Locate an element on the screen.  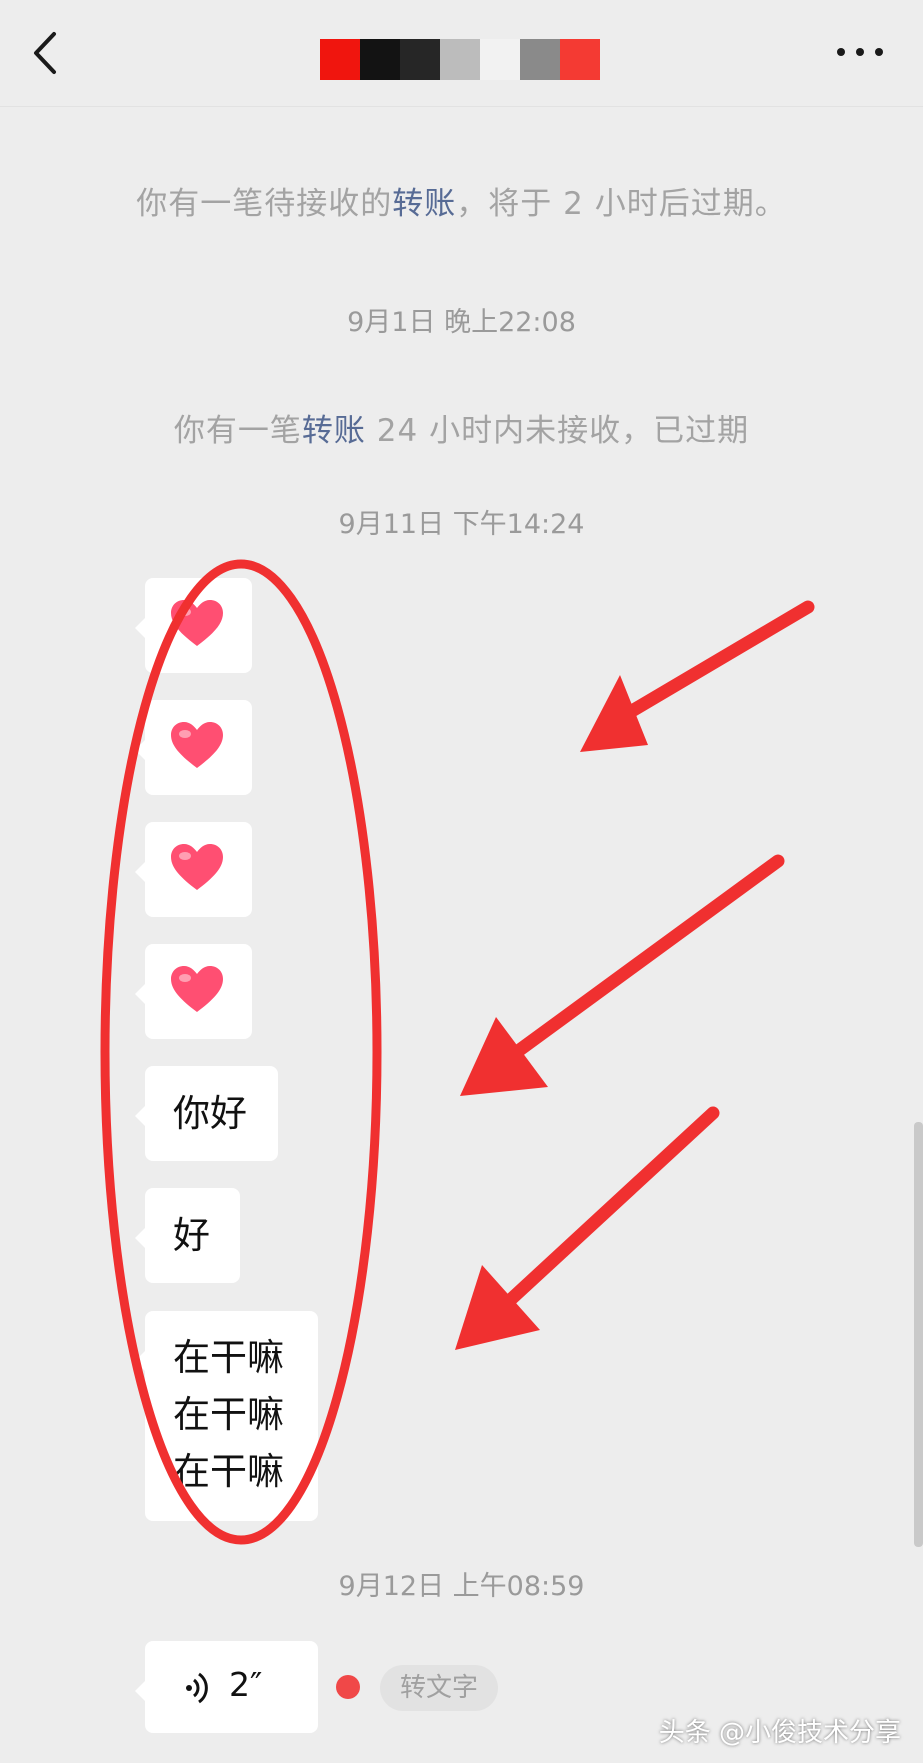
transfer-pending-notice: 你有一笔待接收的转账，将于 2 小时后过期。 is located at coordinates (461, 200).